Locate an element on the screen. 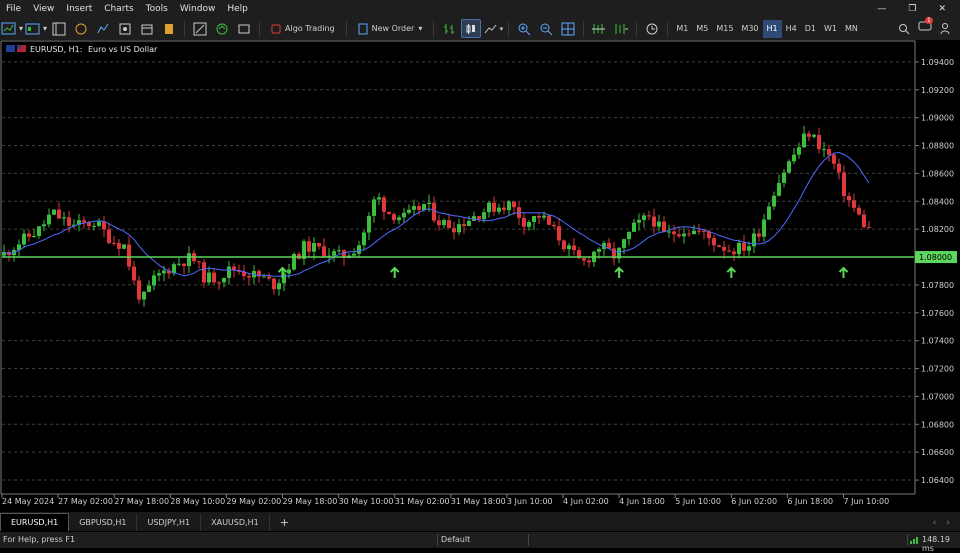  price-tick-label: 1.06600 is located at coordinates (937, 452).